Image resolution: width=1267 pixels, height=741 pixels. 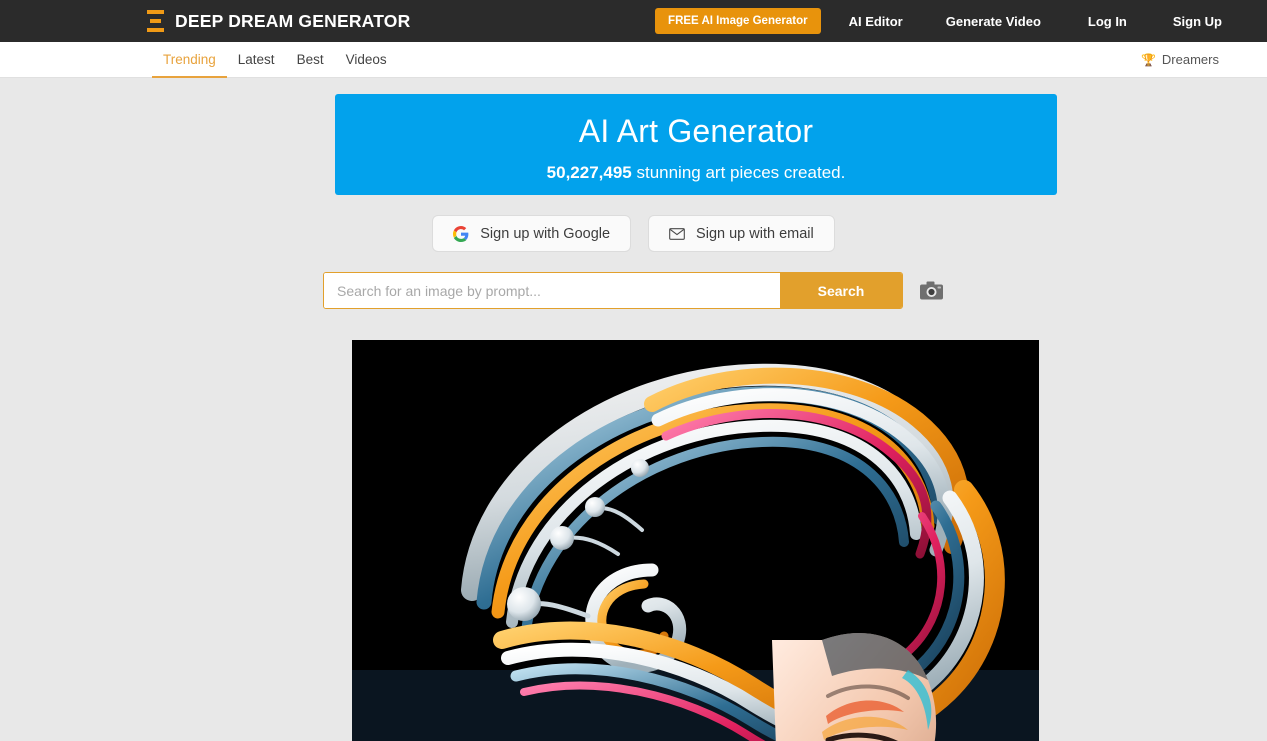 What do you see at coordinates (256, 60) in the screenshot?
I see `tab-latest: Latest` at bounding box center [256, 60].